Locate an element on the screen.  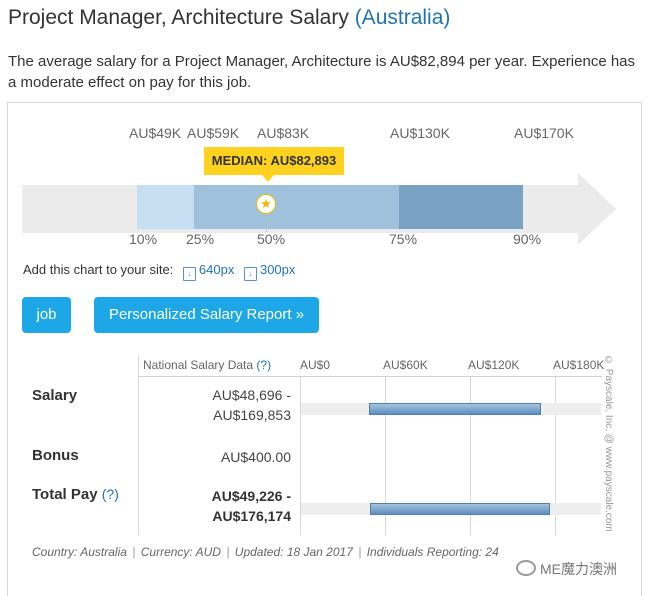
percentile-label-25: 25% is located at coordinates (200, 239).